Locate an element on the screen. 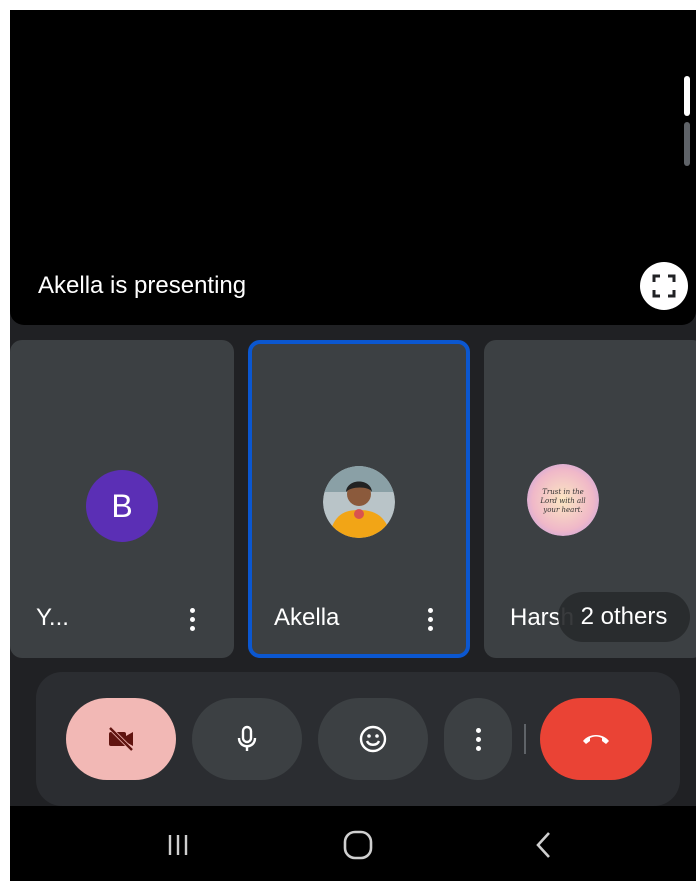 The height and width of the screenshot is (881, 696). participant-name: Akella is located at coordinates (307, 617).